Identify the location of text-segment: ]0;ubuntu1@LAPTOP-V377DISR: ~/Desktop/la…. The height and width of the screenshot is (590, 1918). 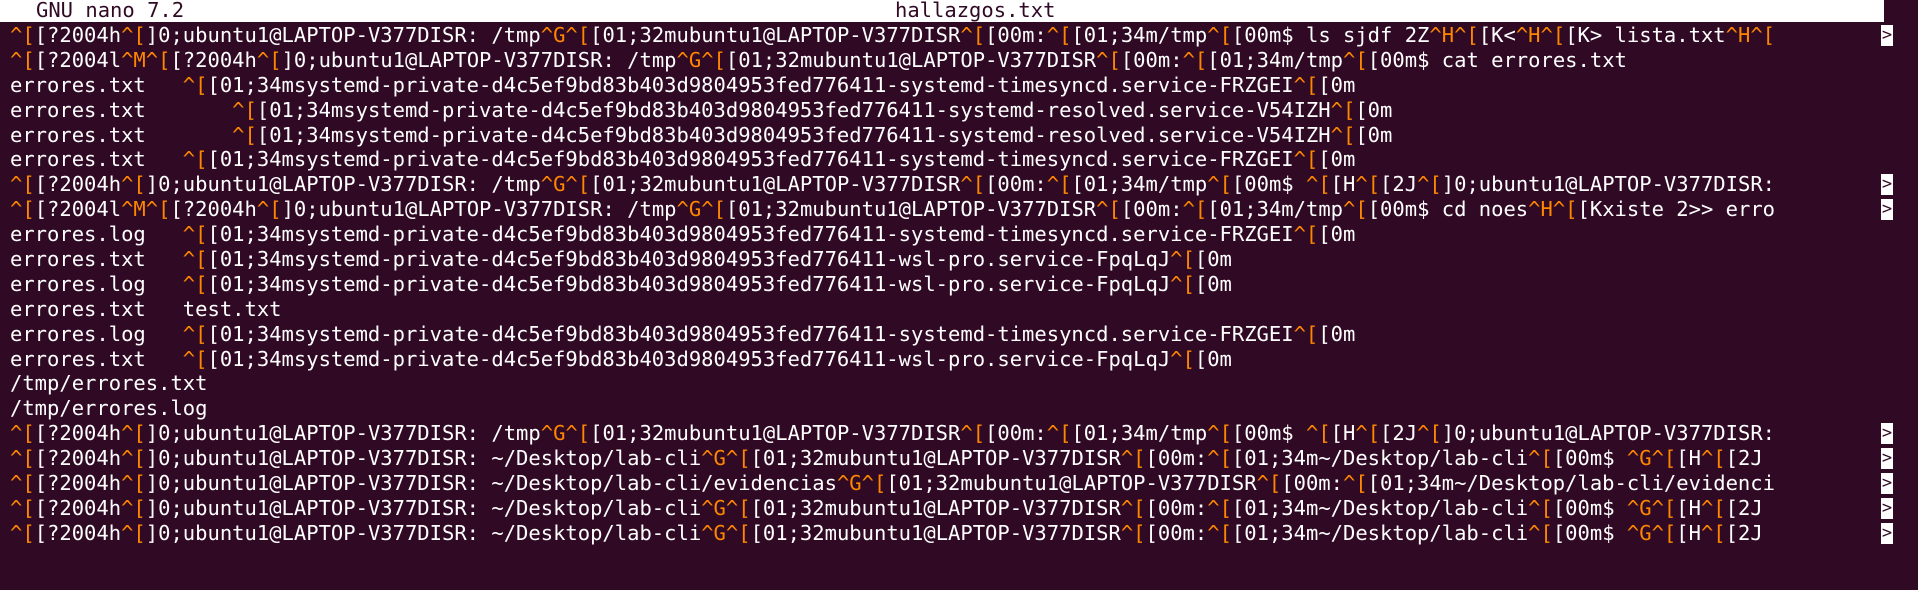
(423, 532).